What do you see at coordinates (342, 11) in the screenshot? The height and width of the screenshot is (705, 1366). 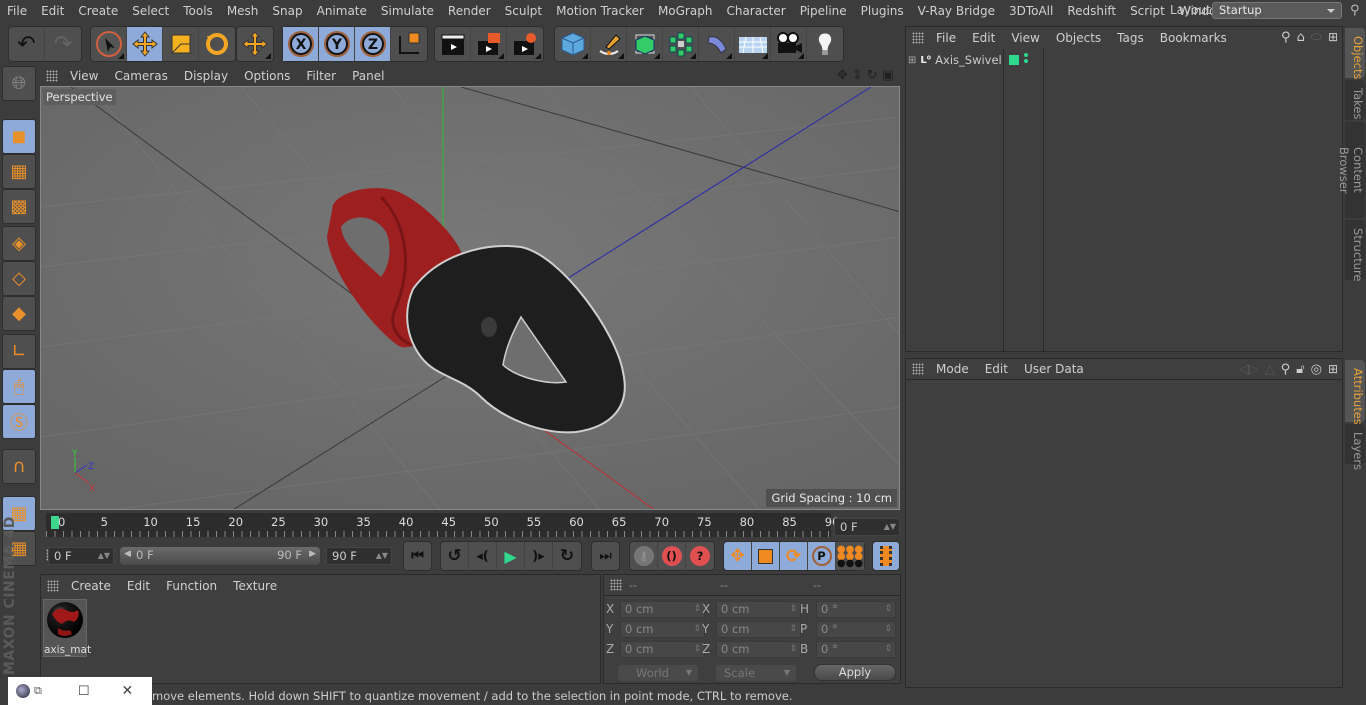 I see `menu-animate: Animate` at bounding box center [342, 11].